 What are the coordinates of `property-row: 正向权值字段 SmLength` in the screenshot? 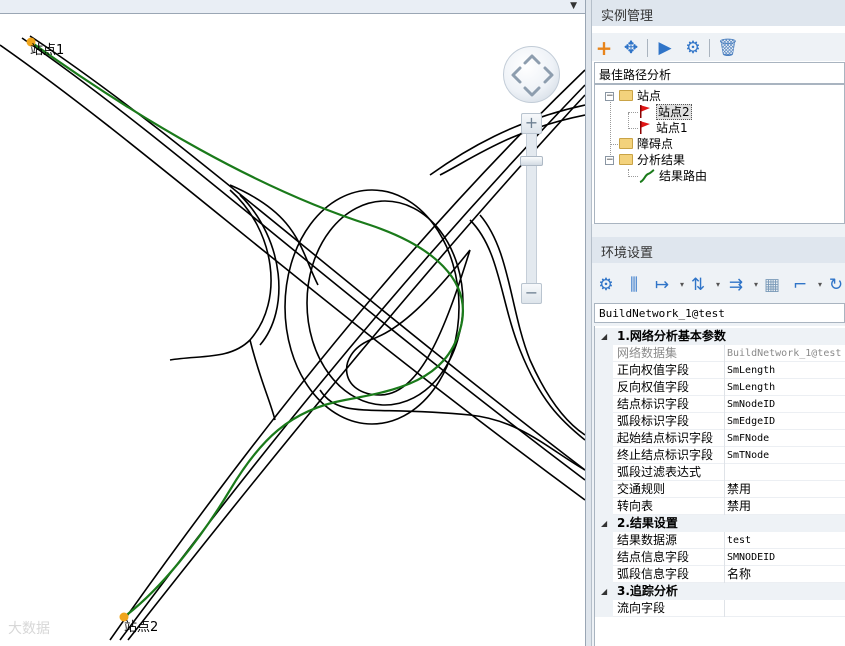 It's located at (720, 370).